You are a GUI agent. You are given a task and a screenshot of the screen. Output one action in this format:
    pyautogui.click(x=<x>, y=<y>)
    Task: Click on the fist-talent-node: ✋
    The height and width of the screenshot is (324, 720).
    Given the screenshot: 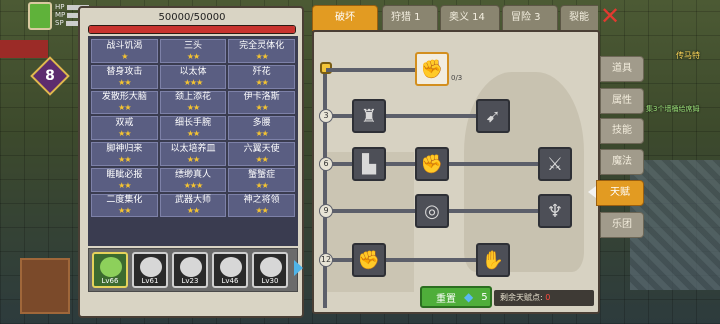 What is the action you would take?
    pyautogui.click(x=493, y=260)
    